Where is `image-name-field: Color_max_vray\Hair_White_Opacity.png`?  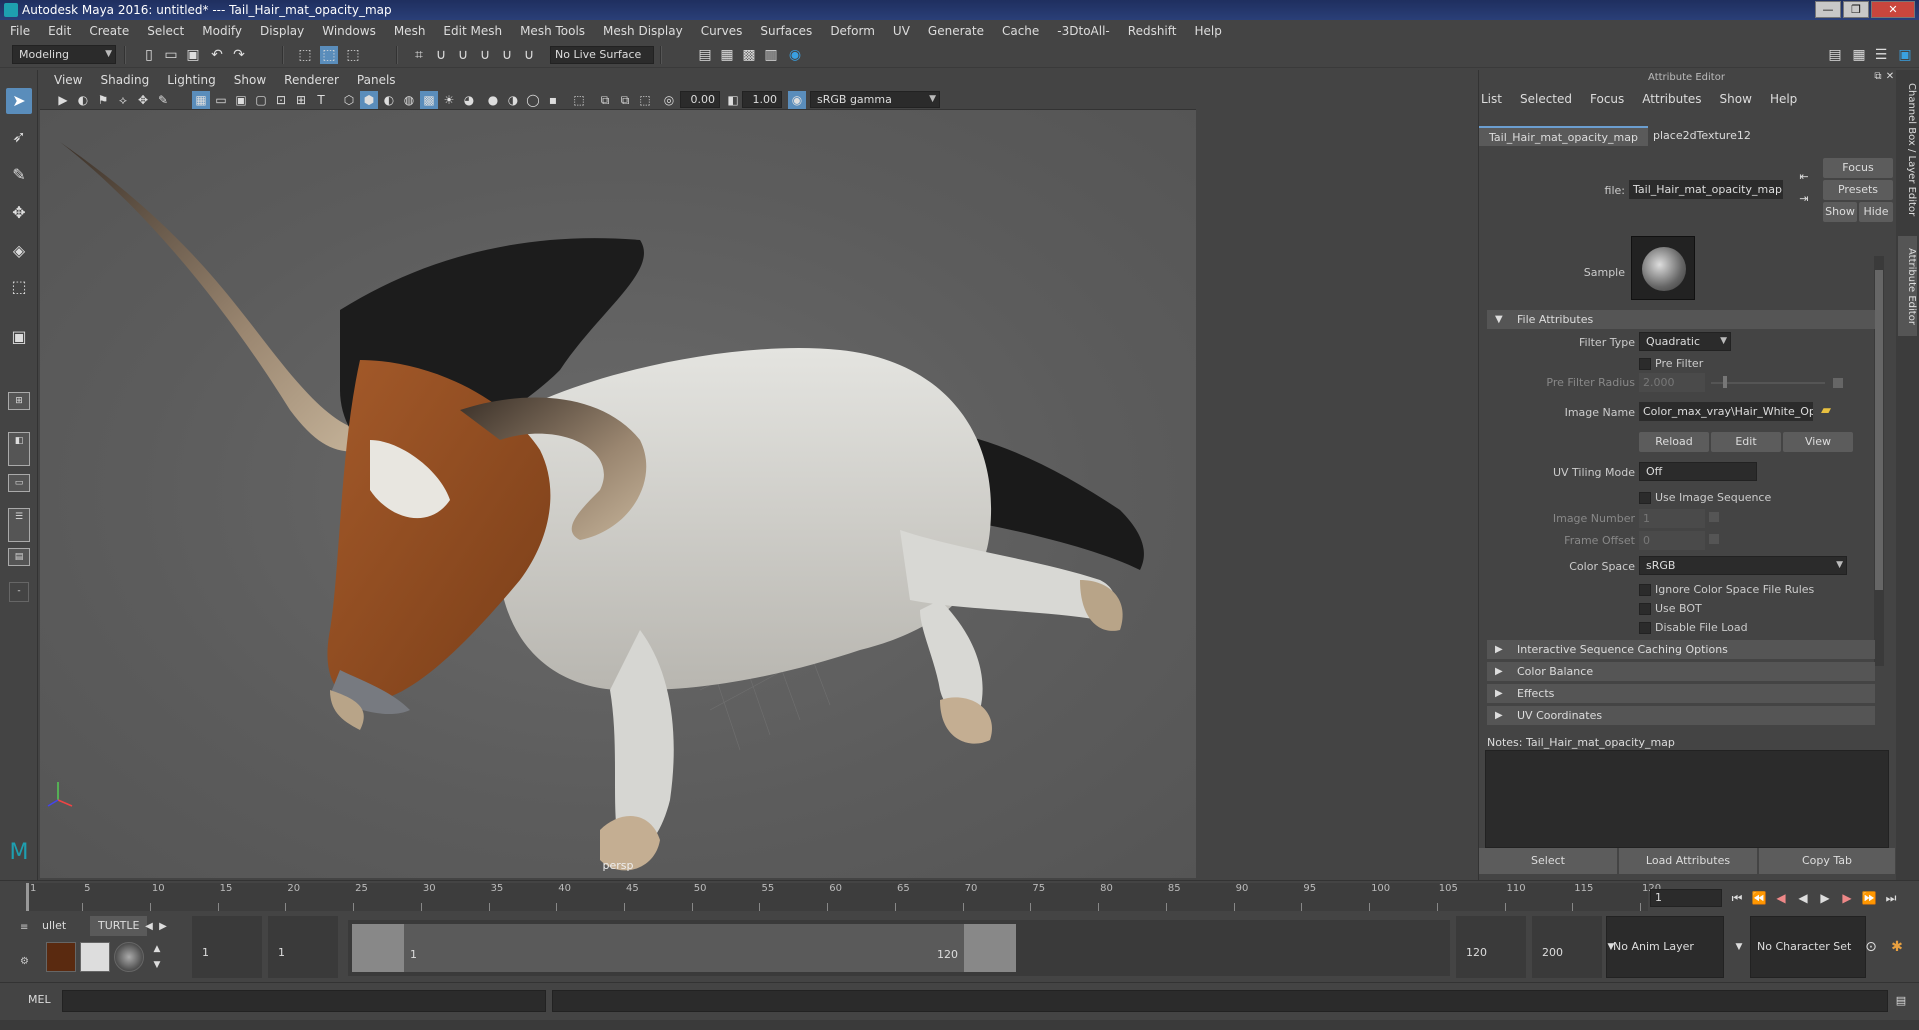 image-name-field: Color_max_vray\Hair_White_Opacity.png is located at coordinates (1726, 411).